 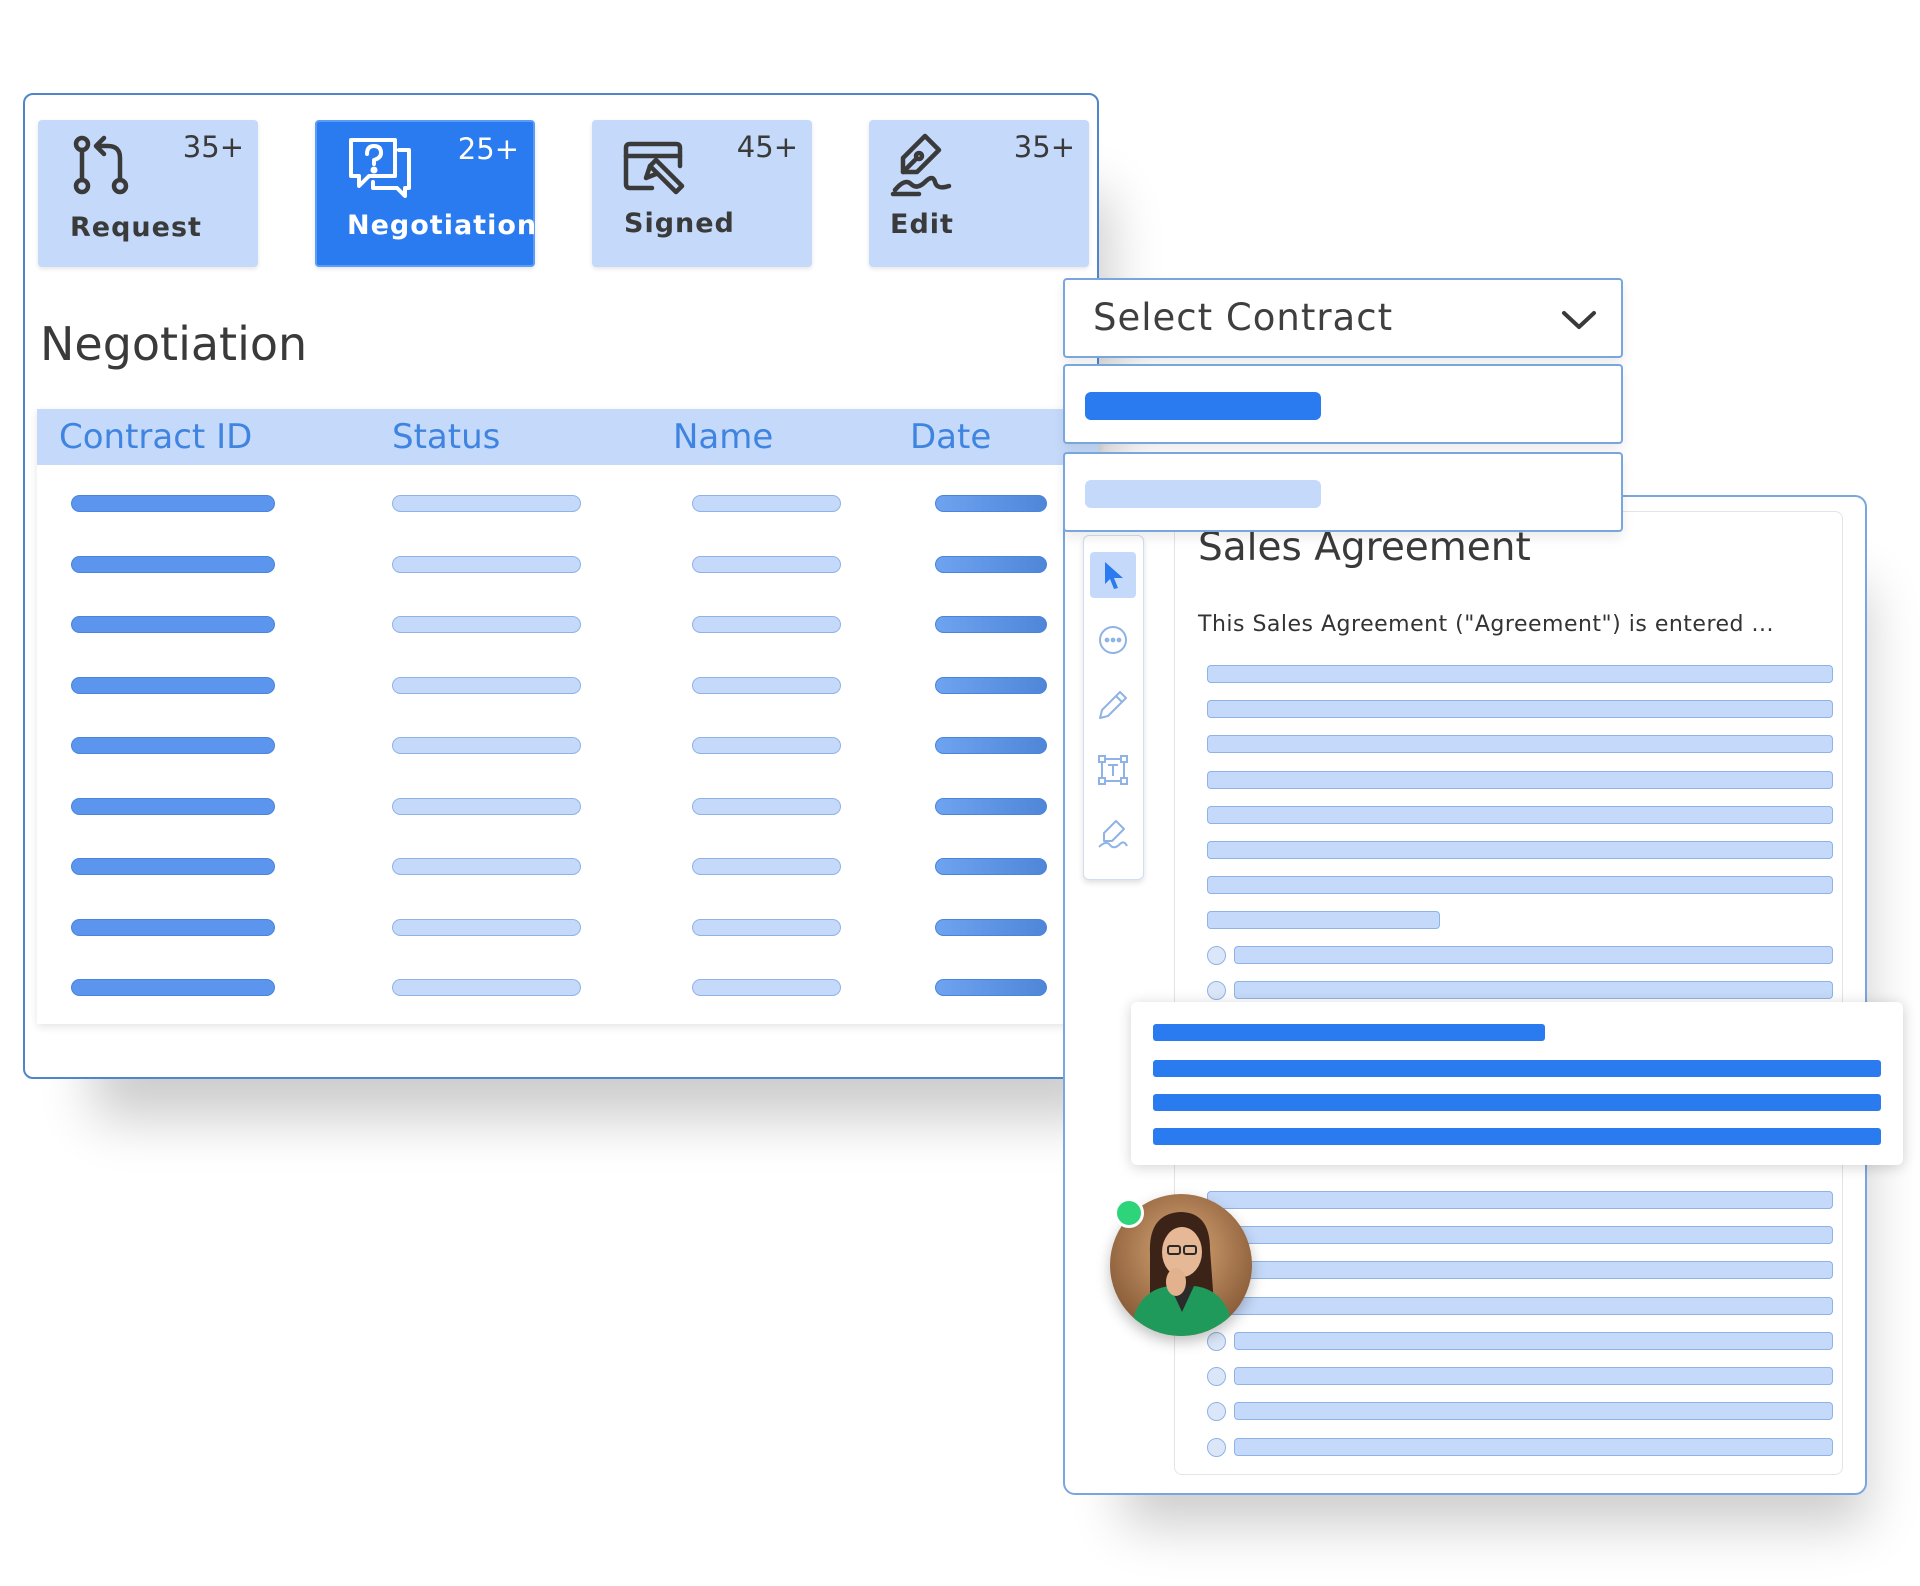 I want to click on text-box-tool, so click(x=1113, y=770).